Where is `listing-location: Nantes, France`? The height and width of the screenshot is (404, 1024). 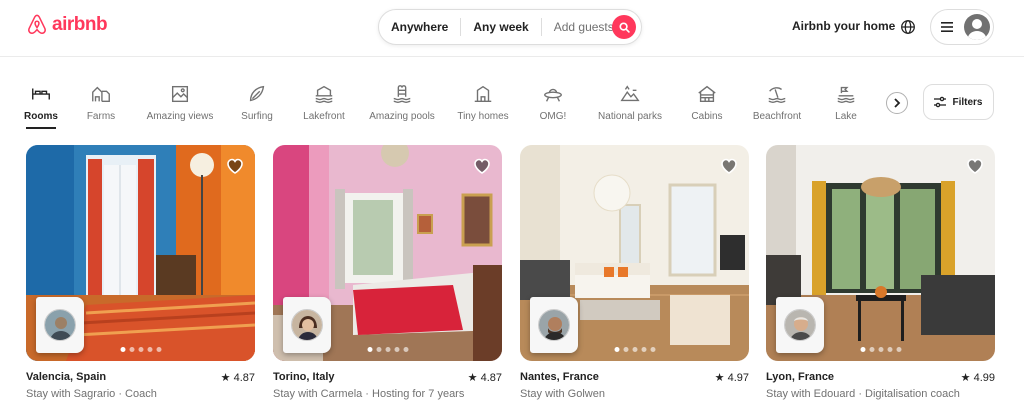
listing-location: Nantes, France is located at coordinates (559, 377).